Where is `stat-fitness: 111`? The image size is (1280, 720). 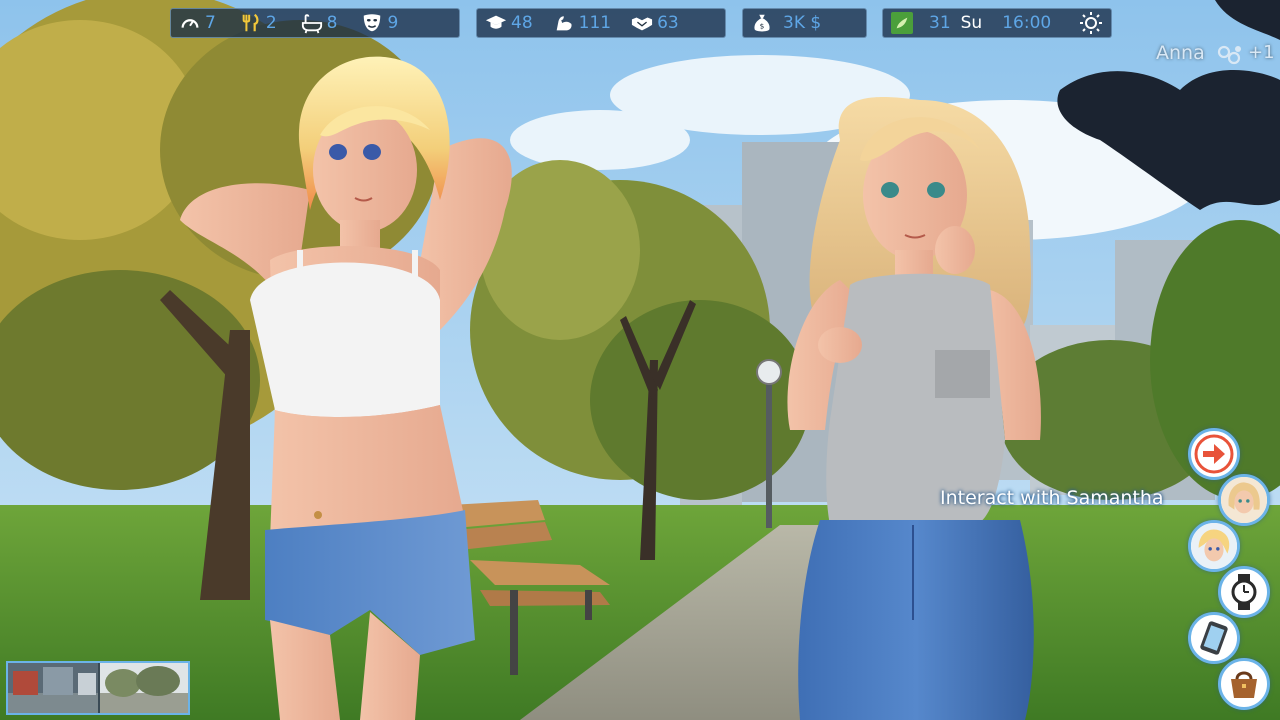 stat-fitness: 111 is located at coordinates (582, 23).